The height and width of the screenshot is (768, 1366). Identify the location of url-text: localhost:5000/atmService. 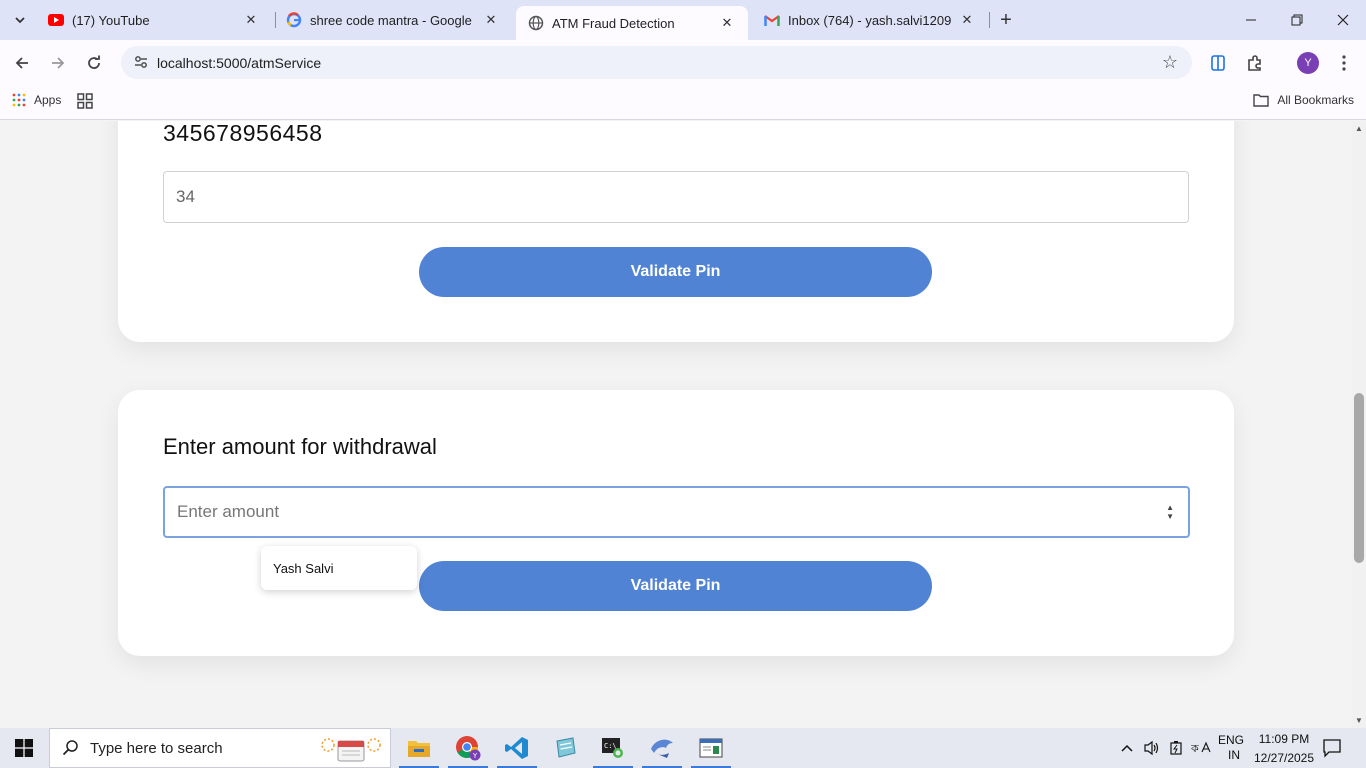
(239, 63).